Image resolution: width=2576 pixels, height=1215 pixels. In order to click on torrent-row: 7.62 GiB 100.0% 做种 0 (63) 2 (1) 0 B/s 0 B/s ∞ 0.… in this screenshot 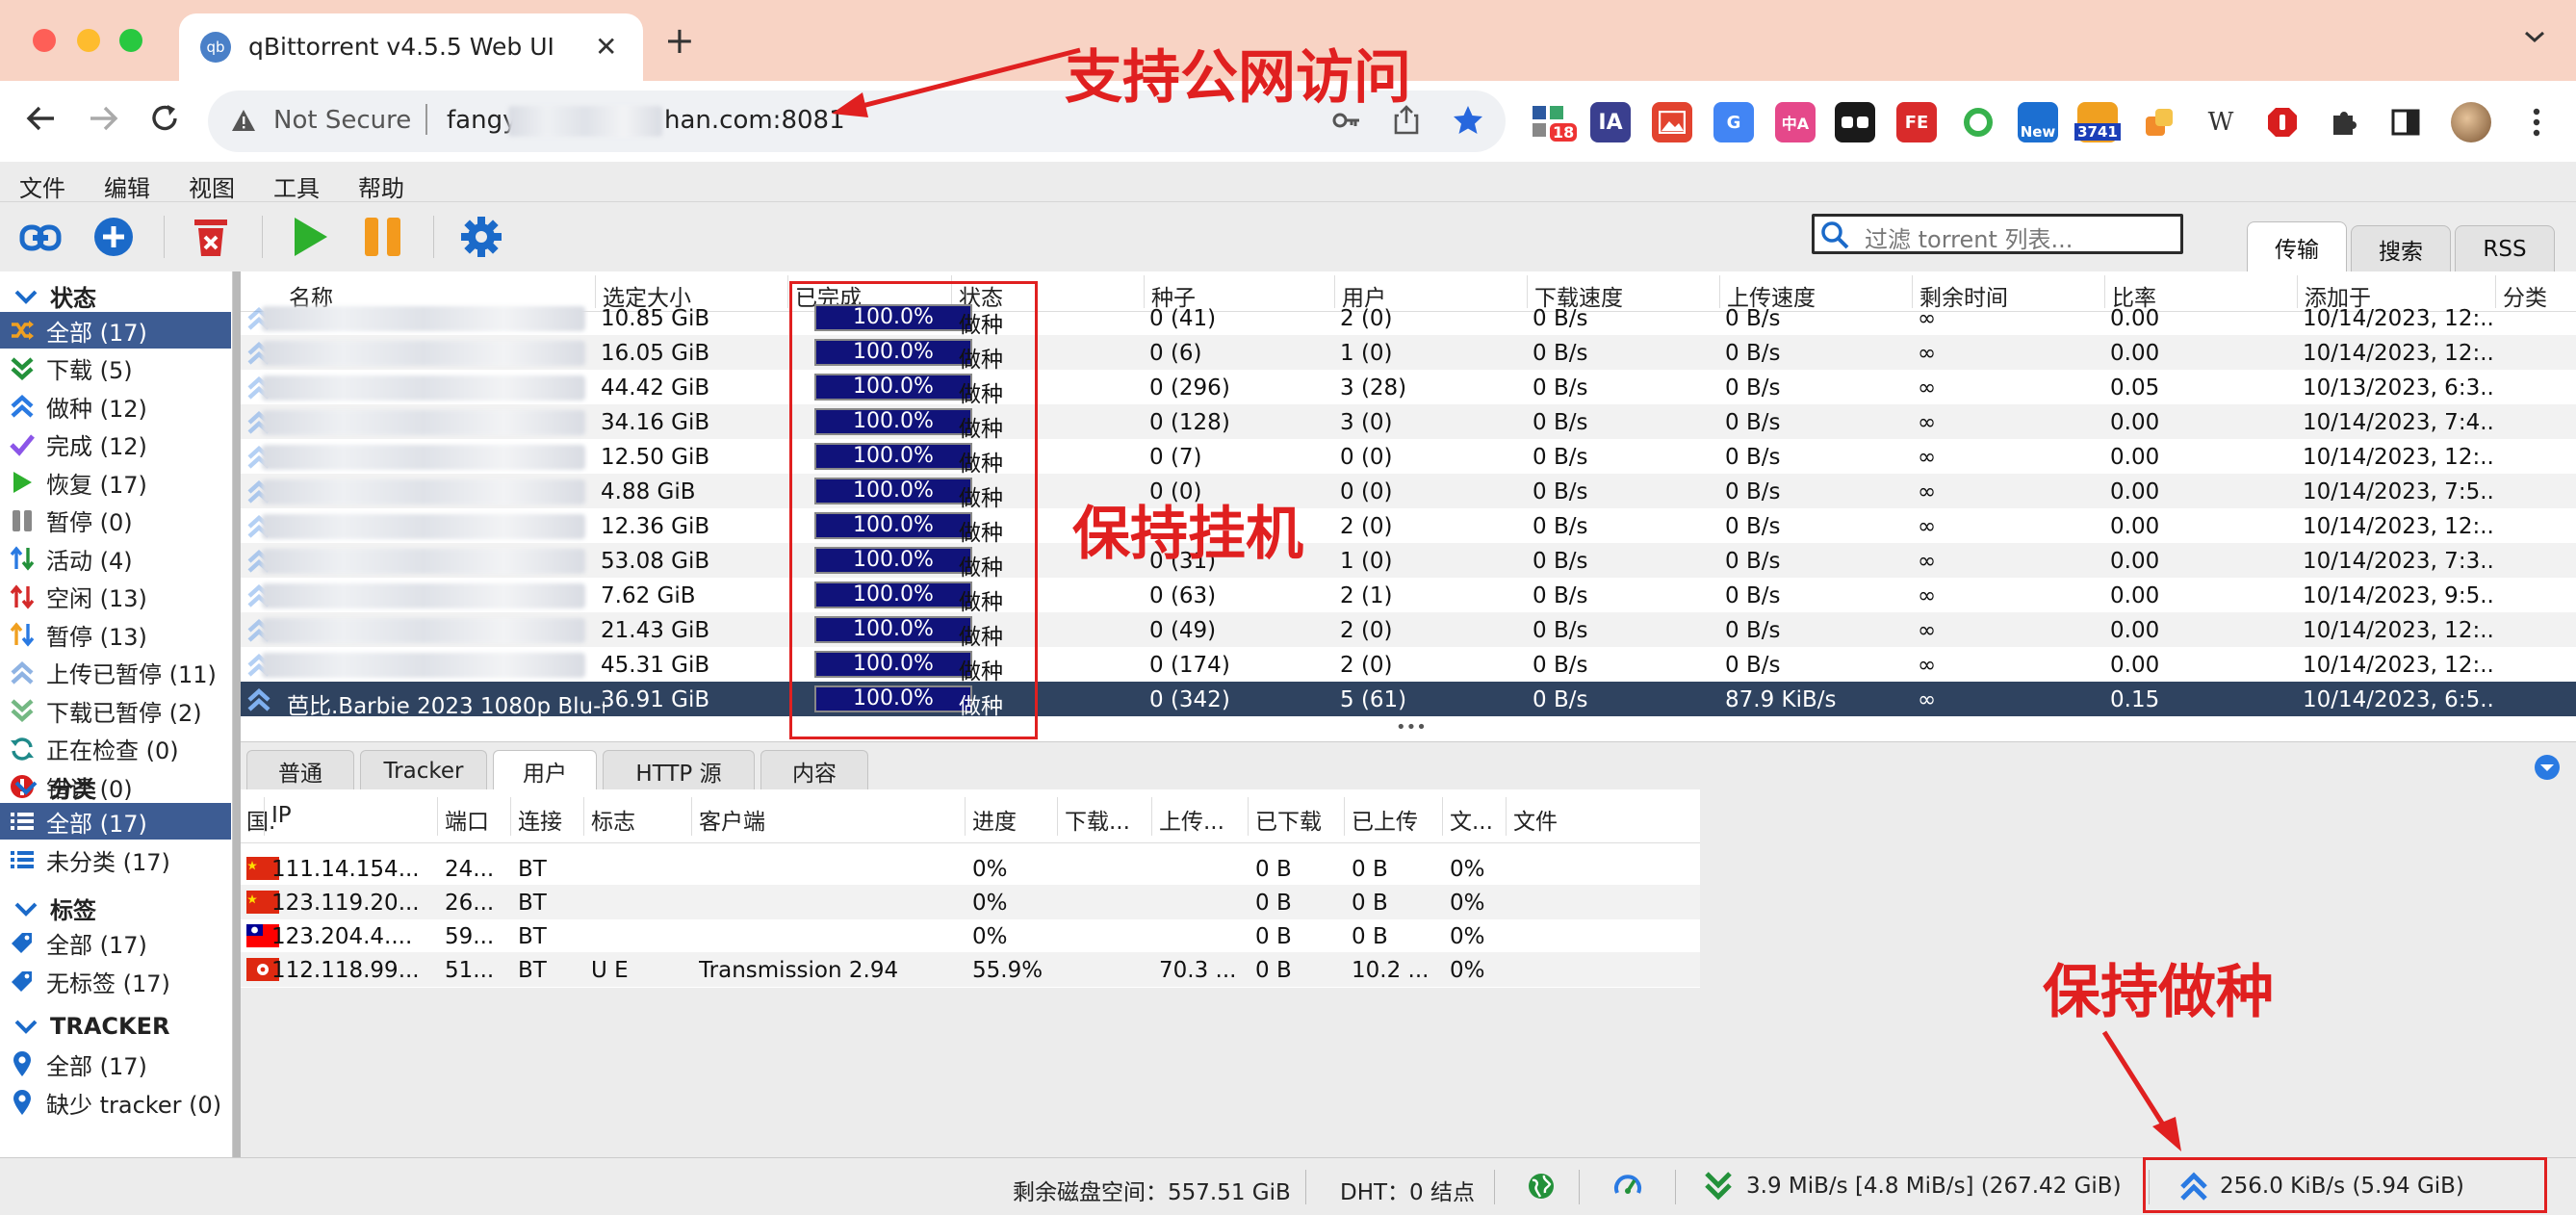, I will do `click(1408, 596)`.